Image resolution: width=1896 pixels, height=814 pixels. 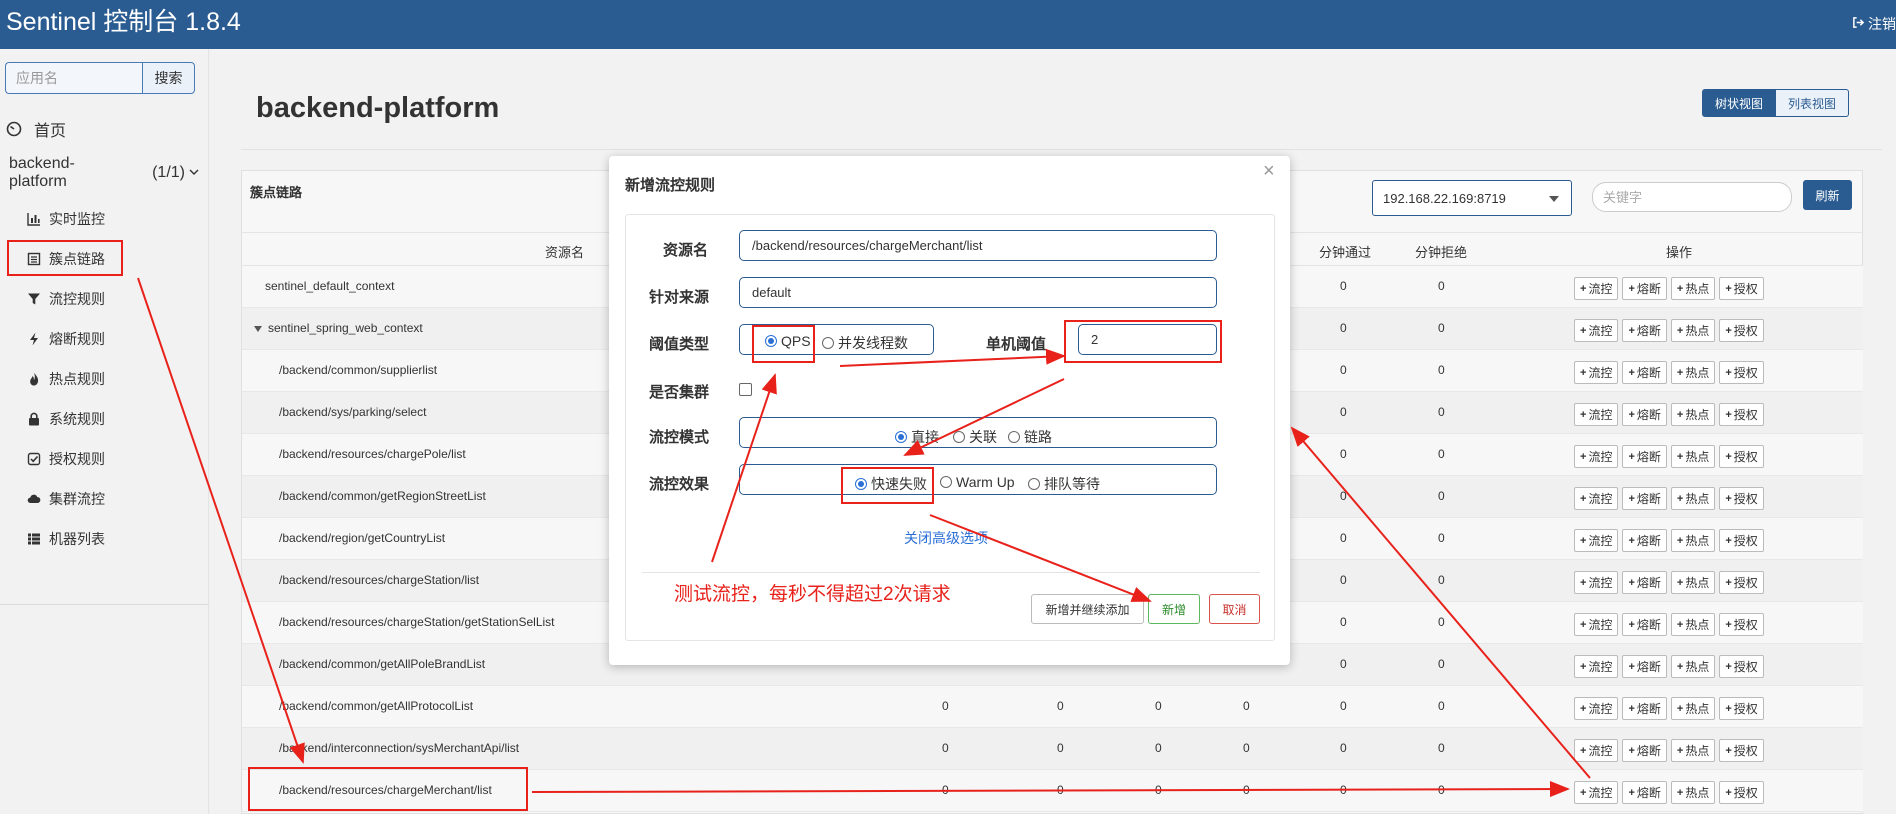 What do you see at coordinates (1745, 457) in the screenshot?
I see `button-label: 授权` at bounding box center [1745, 457].